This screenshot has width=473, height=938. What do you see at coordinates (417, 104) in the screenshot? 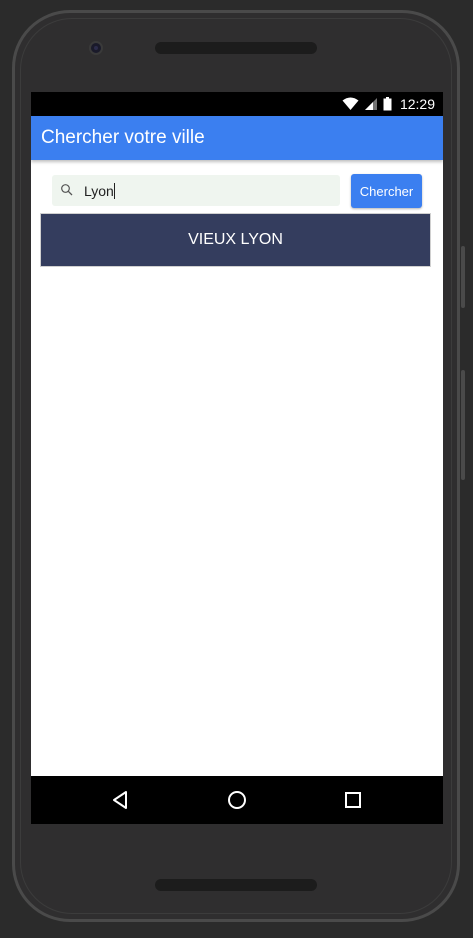
I see `status-time: 12:29` at bounding box center [417, 104].